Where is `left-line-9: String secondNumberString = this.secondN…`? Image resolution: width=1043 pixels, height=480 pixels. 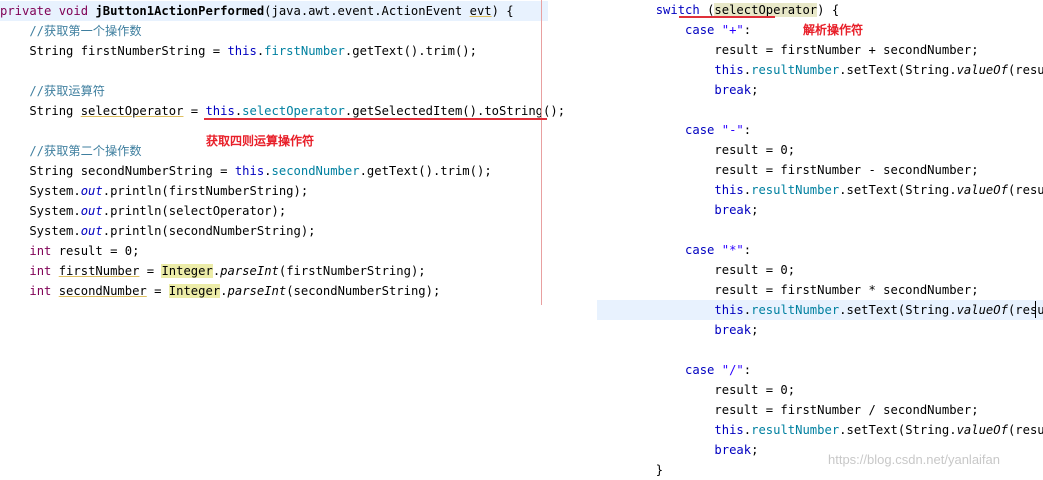 left-line-9: String secondNumberString = this.secondN… is located at coordinates (274, 171).